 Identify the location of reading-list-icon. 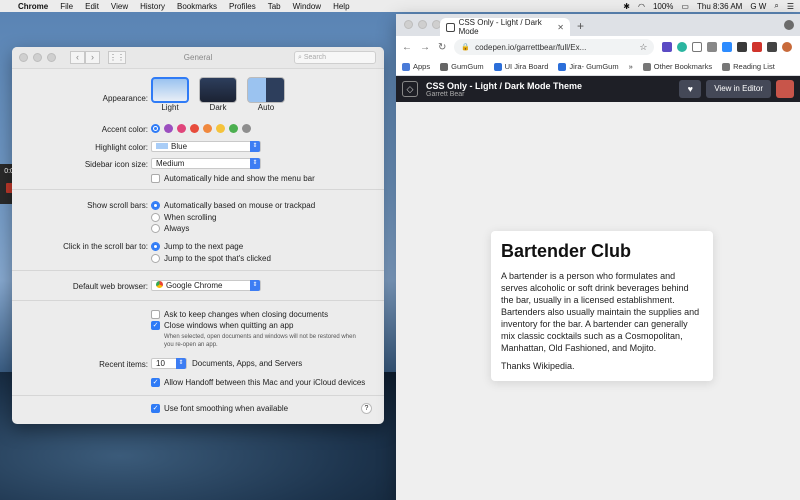
(726, 66).